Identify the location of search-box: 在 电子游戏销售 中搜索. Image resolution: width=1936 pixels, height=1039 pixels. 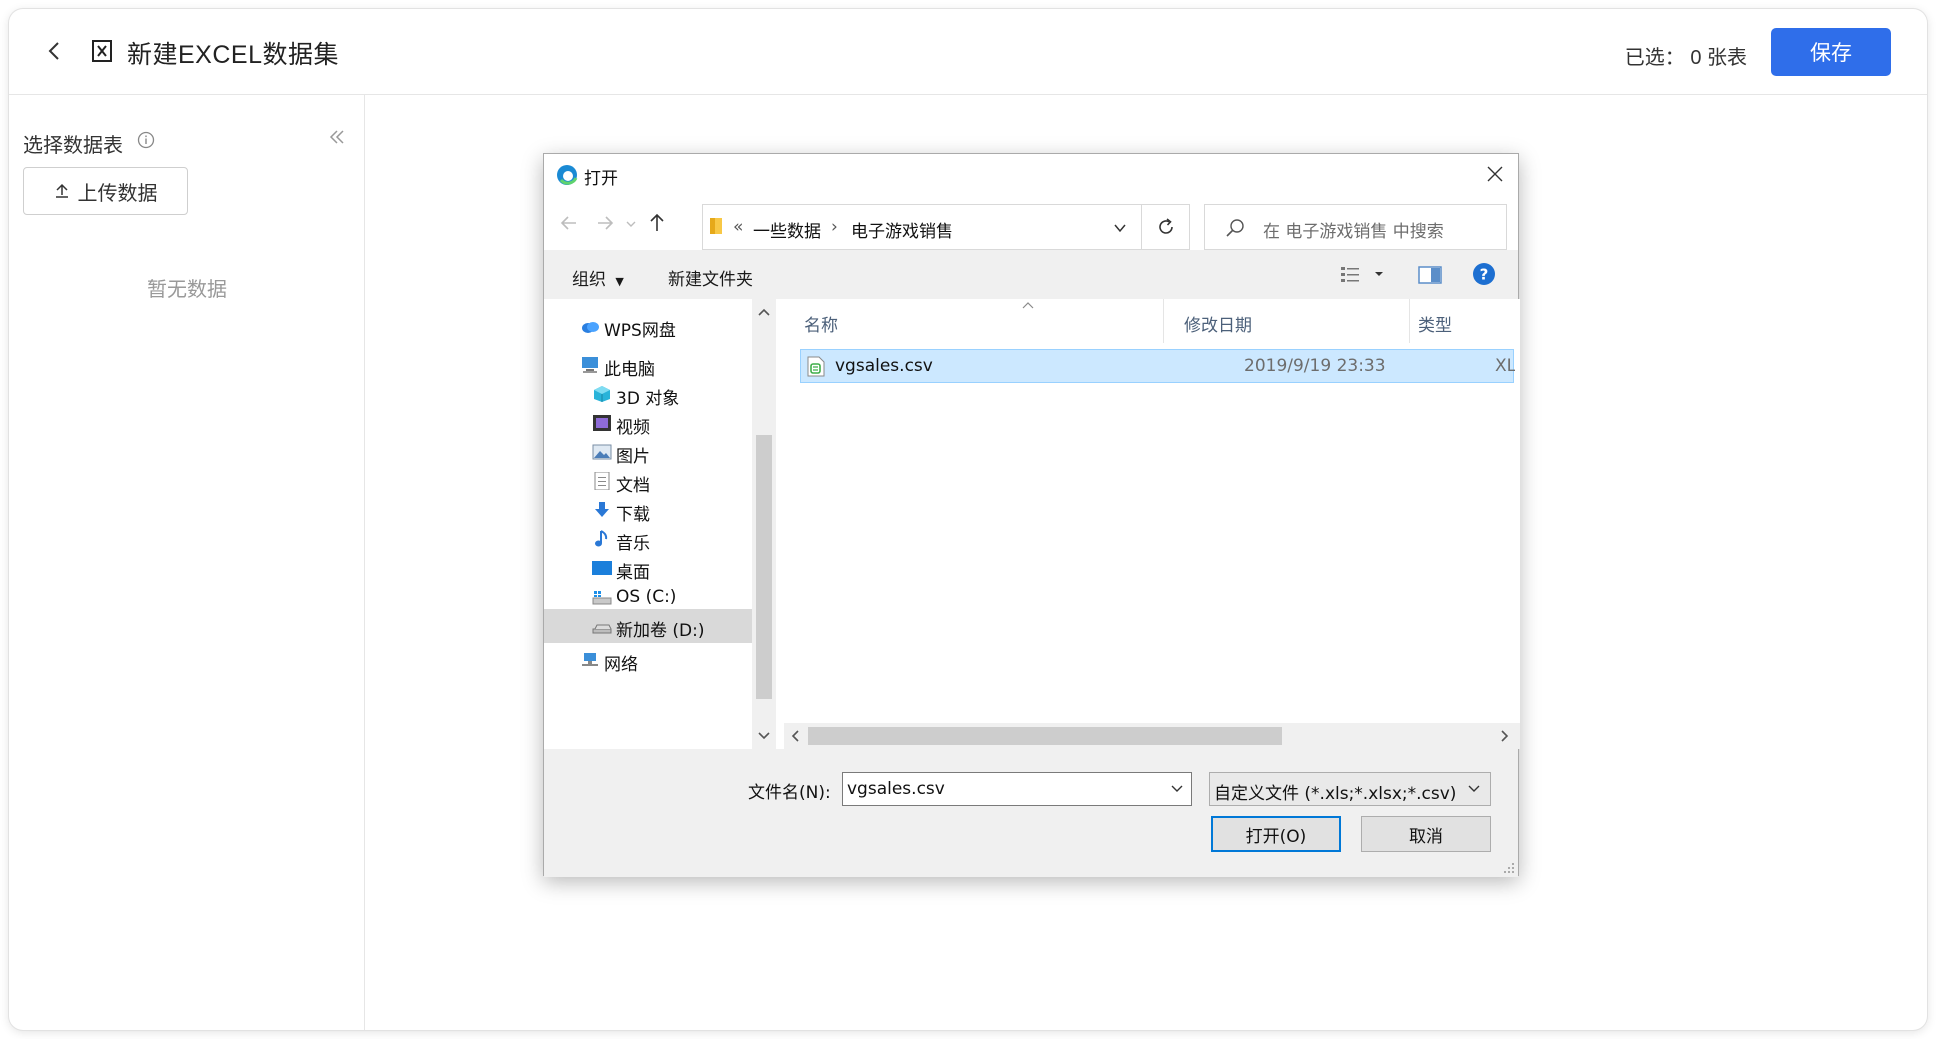
(1355, 227).